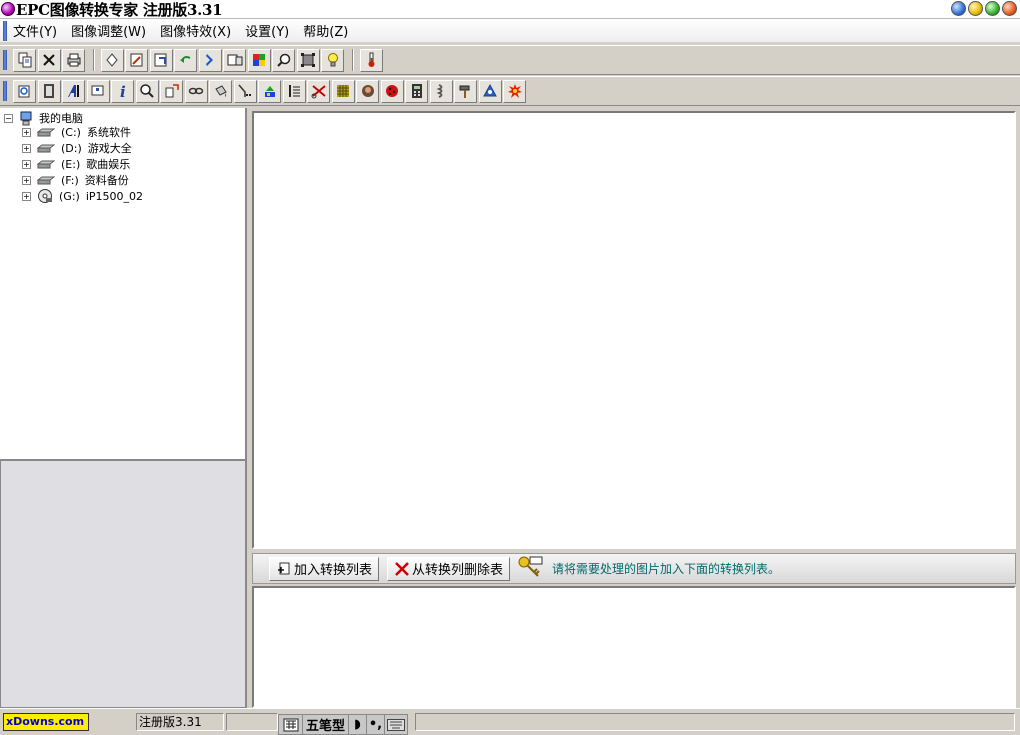 The width and height of the screenshot is (1020, 735). Describe the element at coordinates (73, 91) in the screenshot. I see `text-icon` at that location.